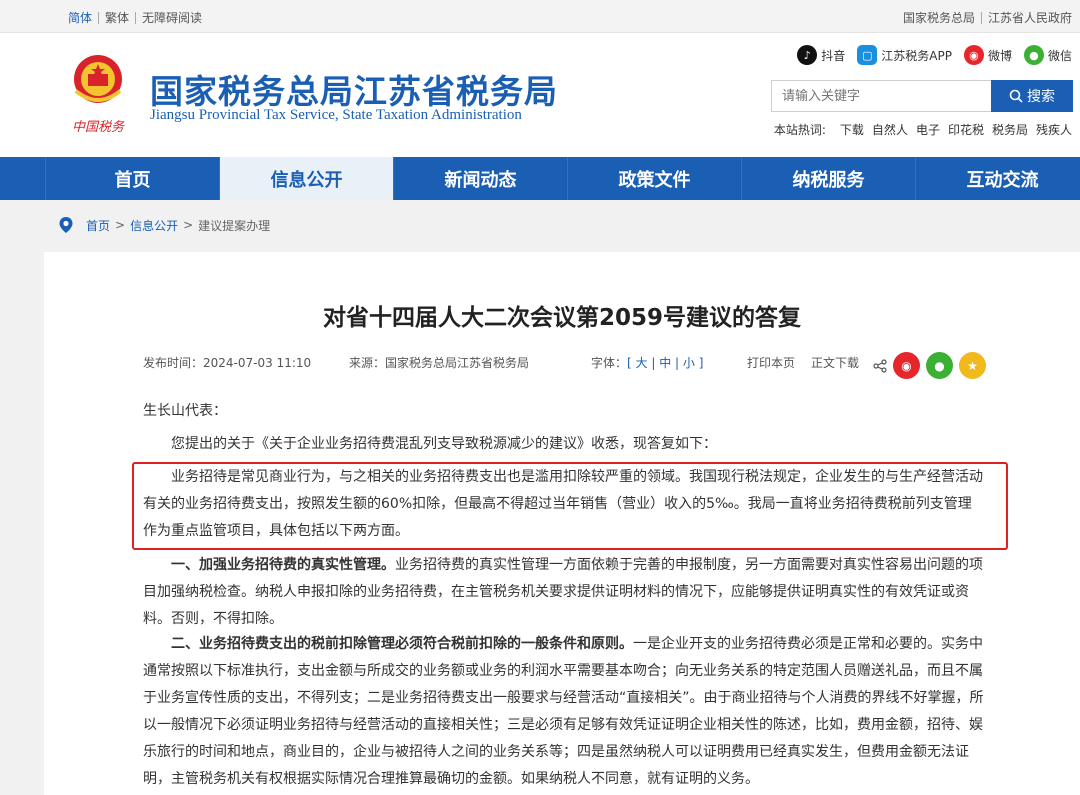 Image resolution: width=1080 pixels, height=795 pixels. Describe the element at coordinates (1030, 17) in the screenshot. I see `jiangsu-gov-link: 江苏省人民政府` at that location.